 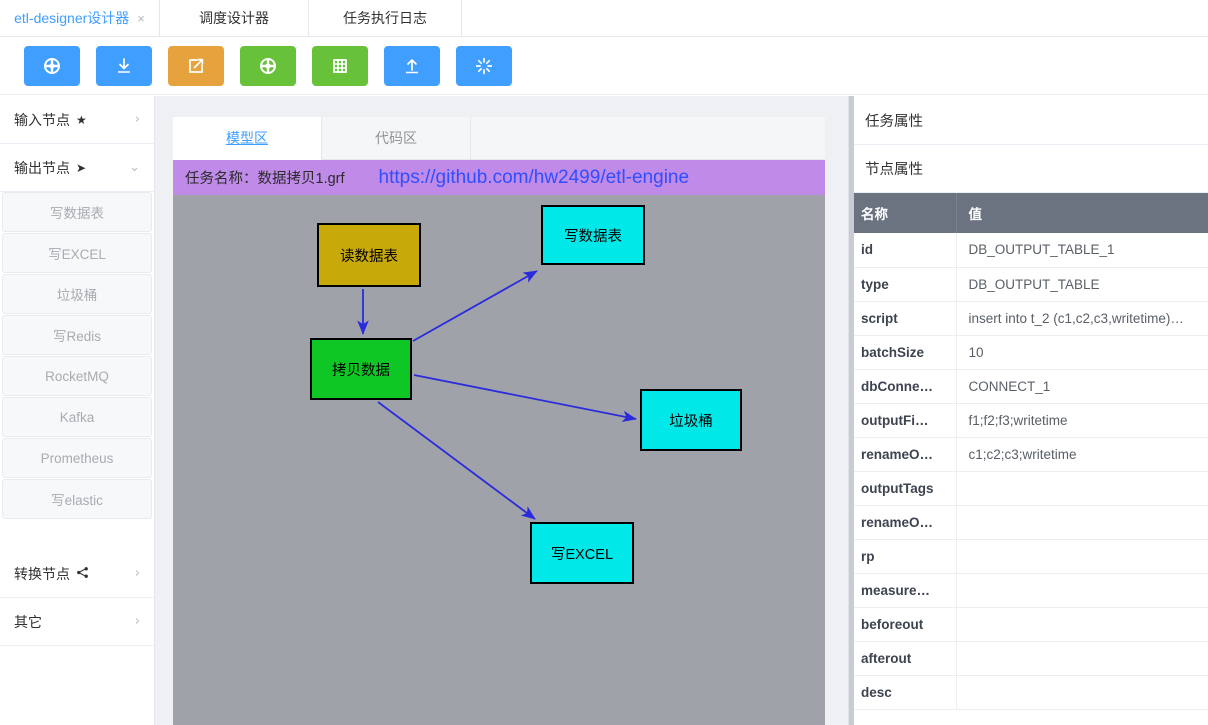 I want to click on property-value: f1;f2;f3;writetime, so click(x=1082, y=420).